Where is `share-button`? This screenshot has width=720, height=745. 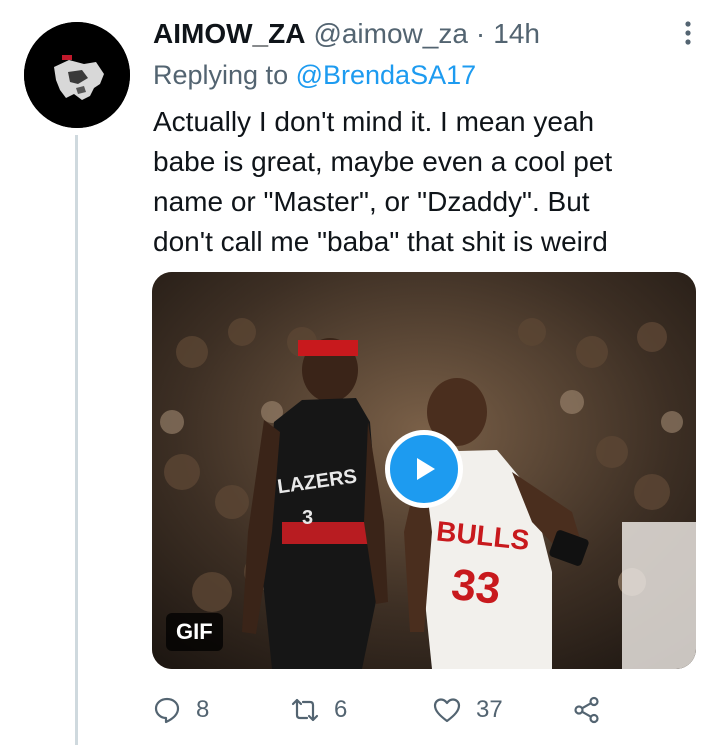
share-button is located at coordinates (587, 710).